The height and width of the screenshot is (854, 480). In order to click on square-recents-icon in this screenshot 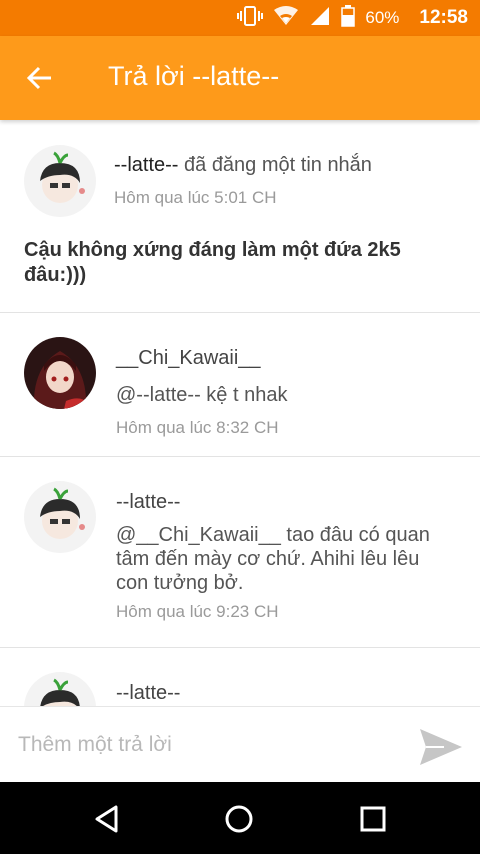, I will do `click(373, 819)`.